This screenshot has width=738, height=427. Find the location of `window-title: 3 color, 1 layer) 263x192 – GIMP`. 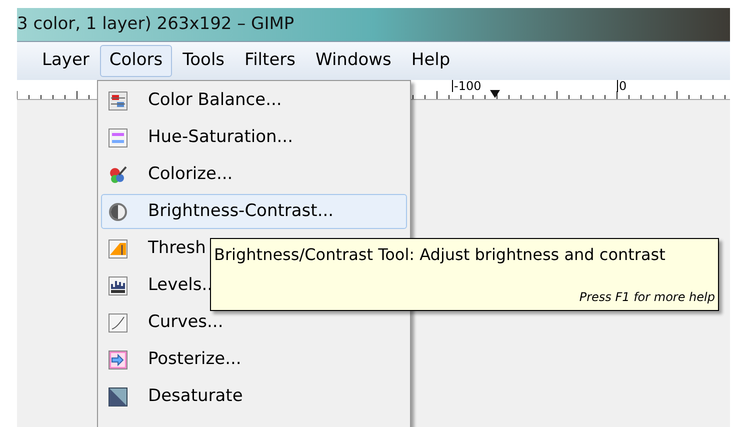

window-title: 3 color, 1 layer) 263x192 – GIMP is located at coordinates (155, 24).